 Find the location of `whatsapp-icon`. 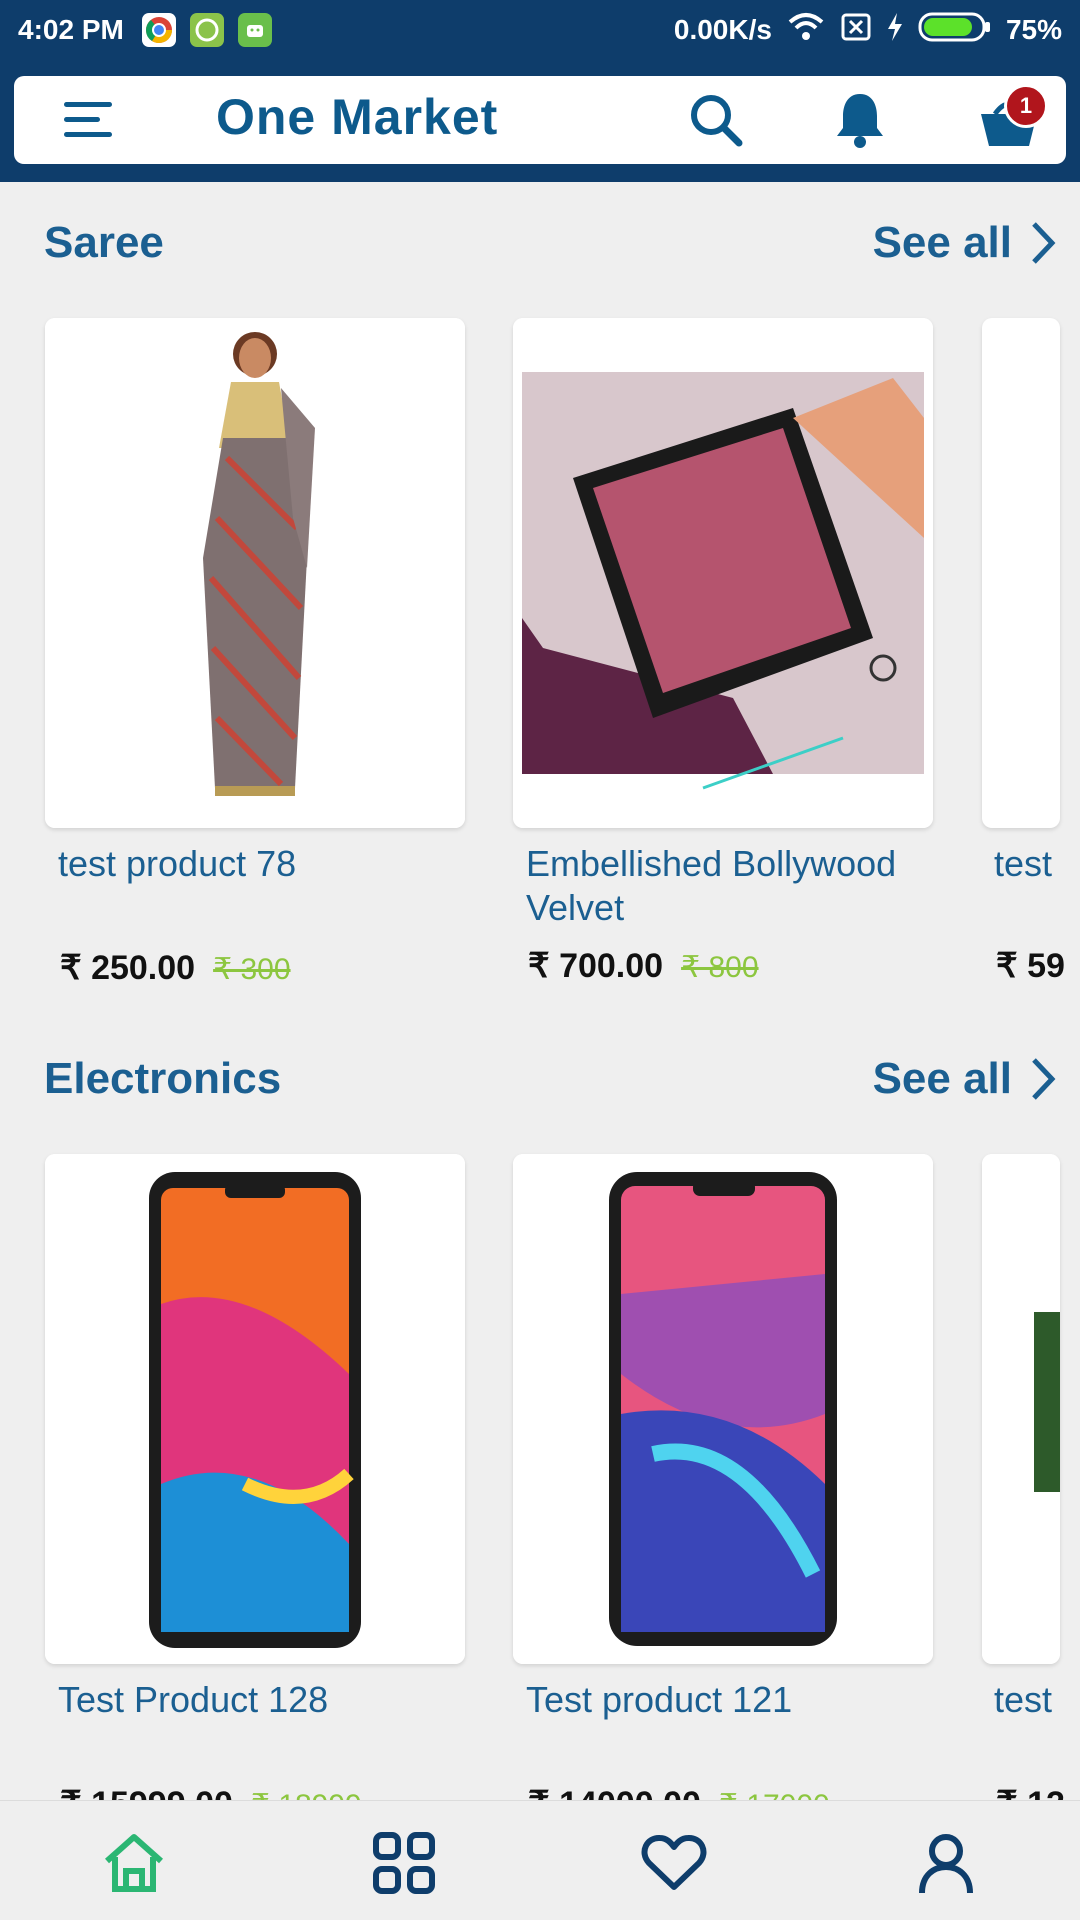

whatsapp-icon is located at coordinates (206, 30).